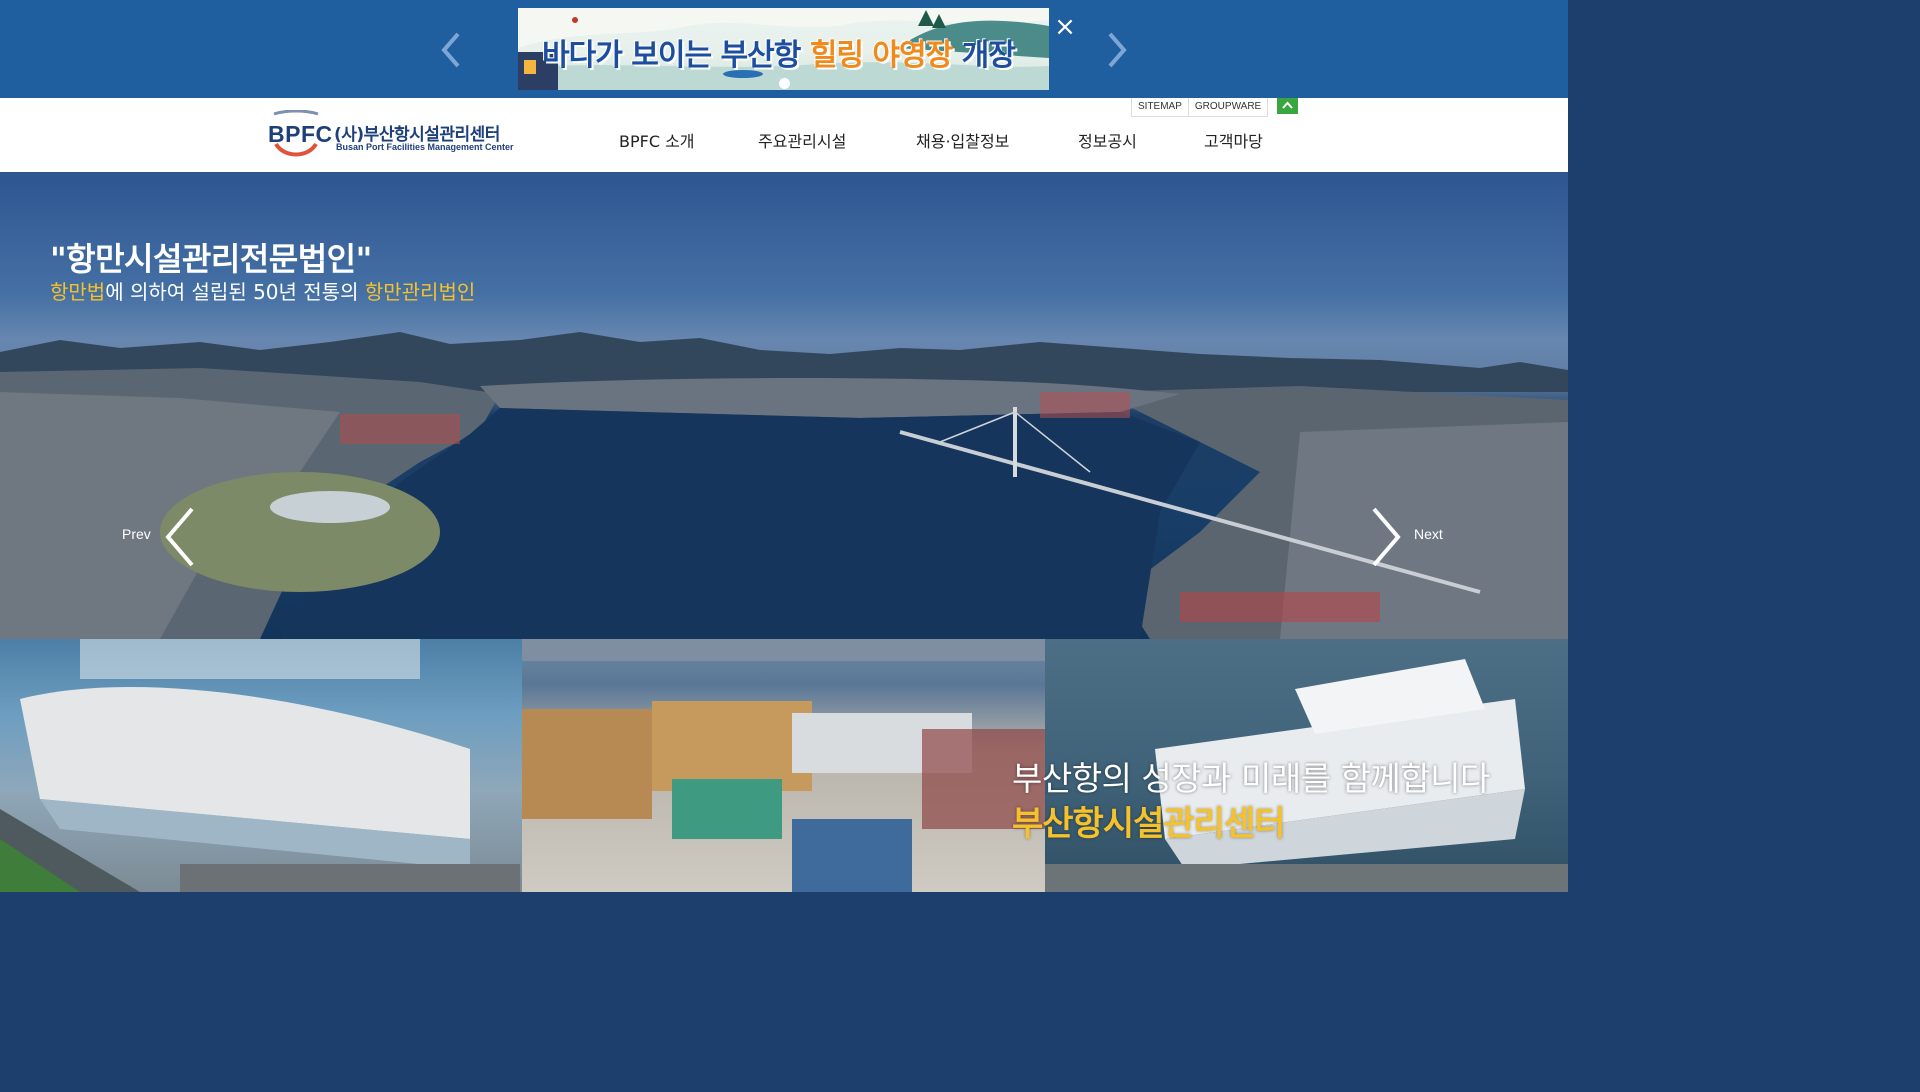 The width and height of the screenshot is (1920, 1092). I want to click on nav-disclosure: 정보공시, so click(1107, 140).